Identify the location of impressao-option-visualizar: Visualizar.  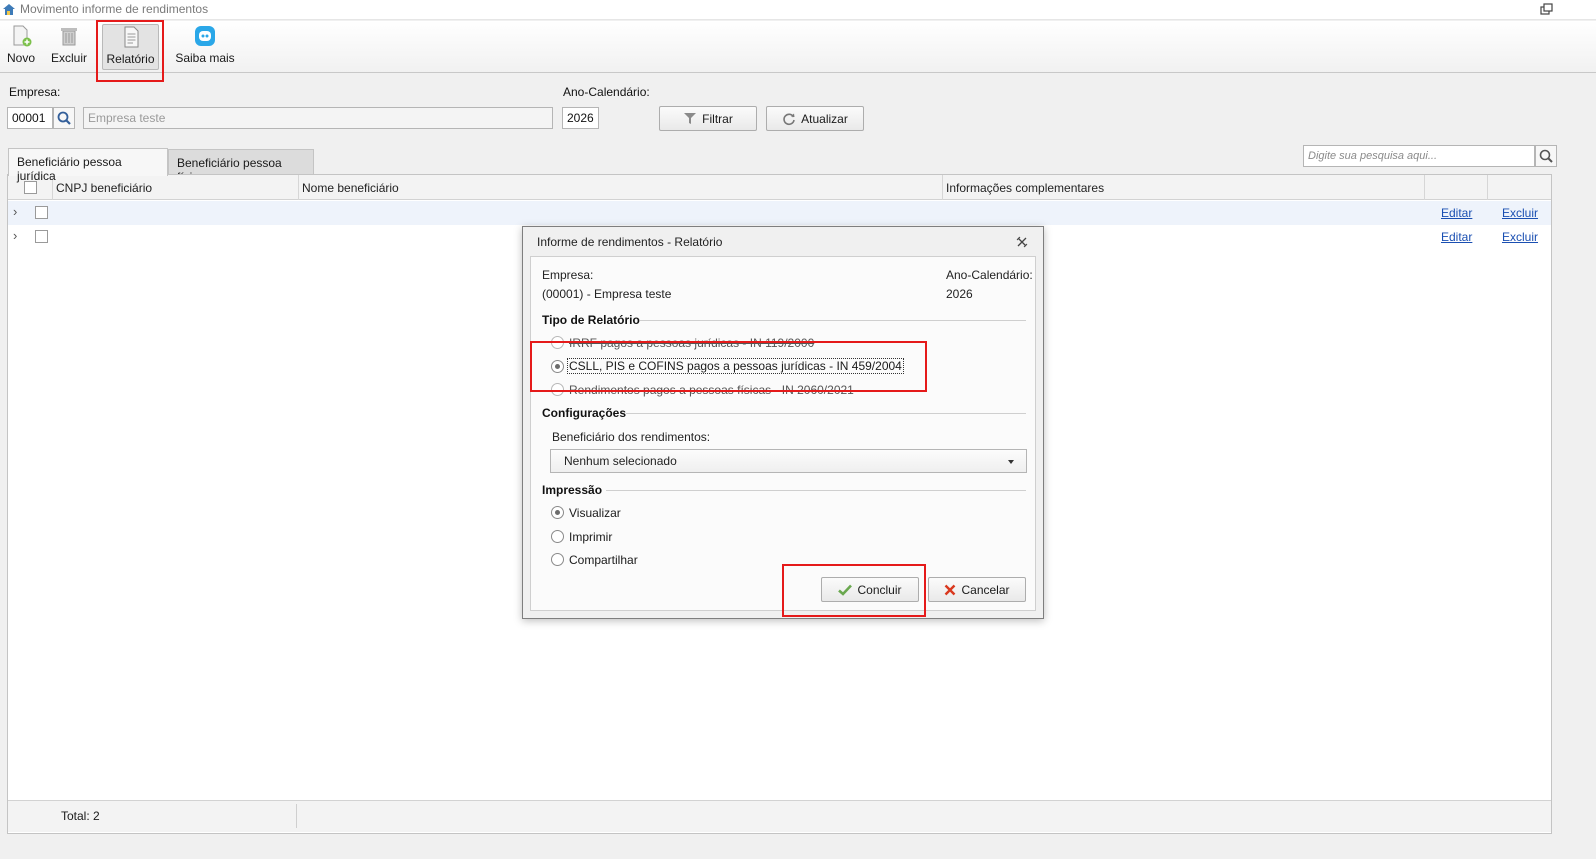
(595, 513).